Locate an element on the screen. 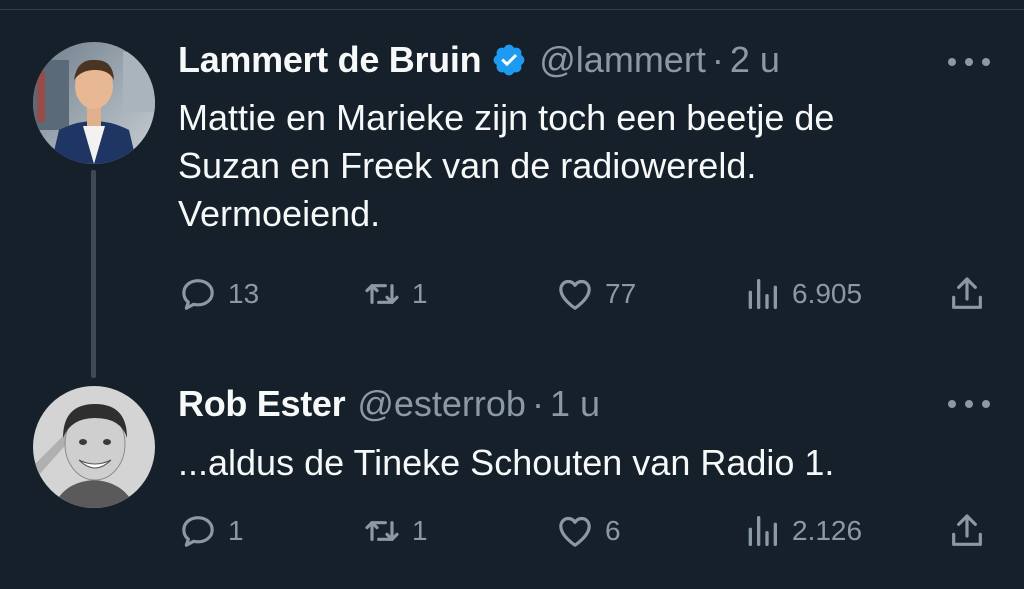  like-button: 6 is located at coordinates (588, 531).